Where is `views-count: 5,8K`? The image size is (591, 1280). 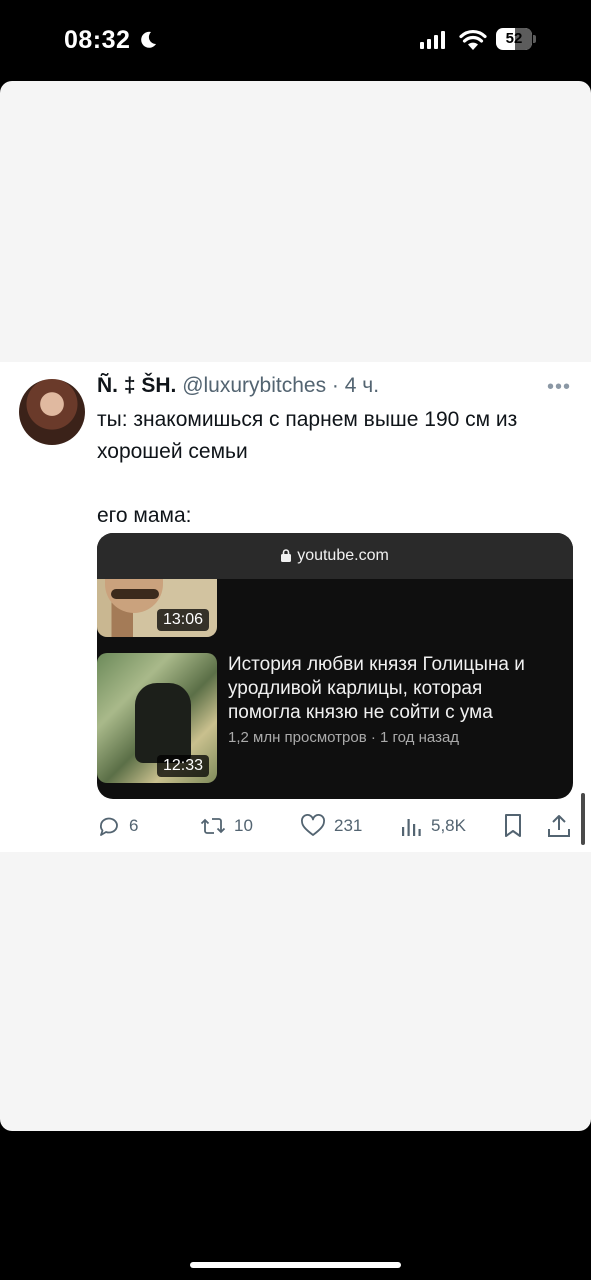 views-count: 5,8K is located at coordinates (448, 825).